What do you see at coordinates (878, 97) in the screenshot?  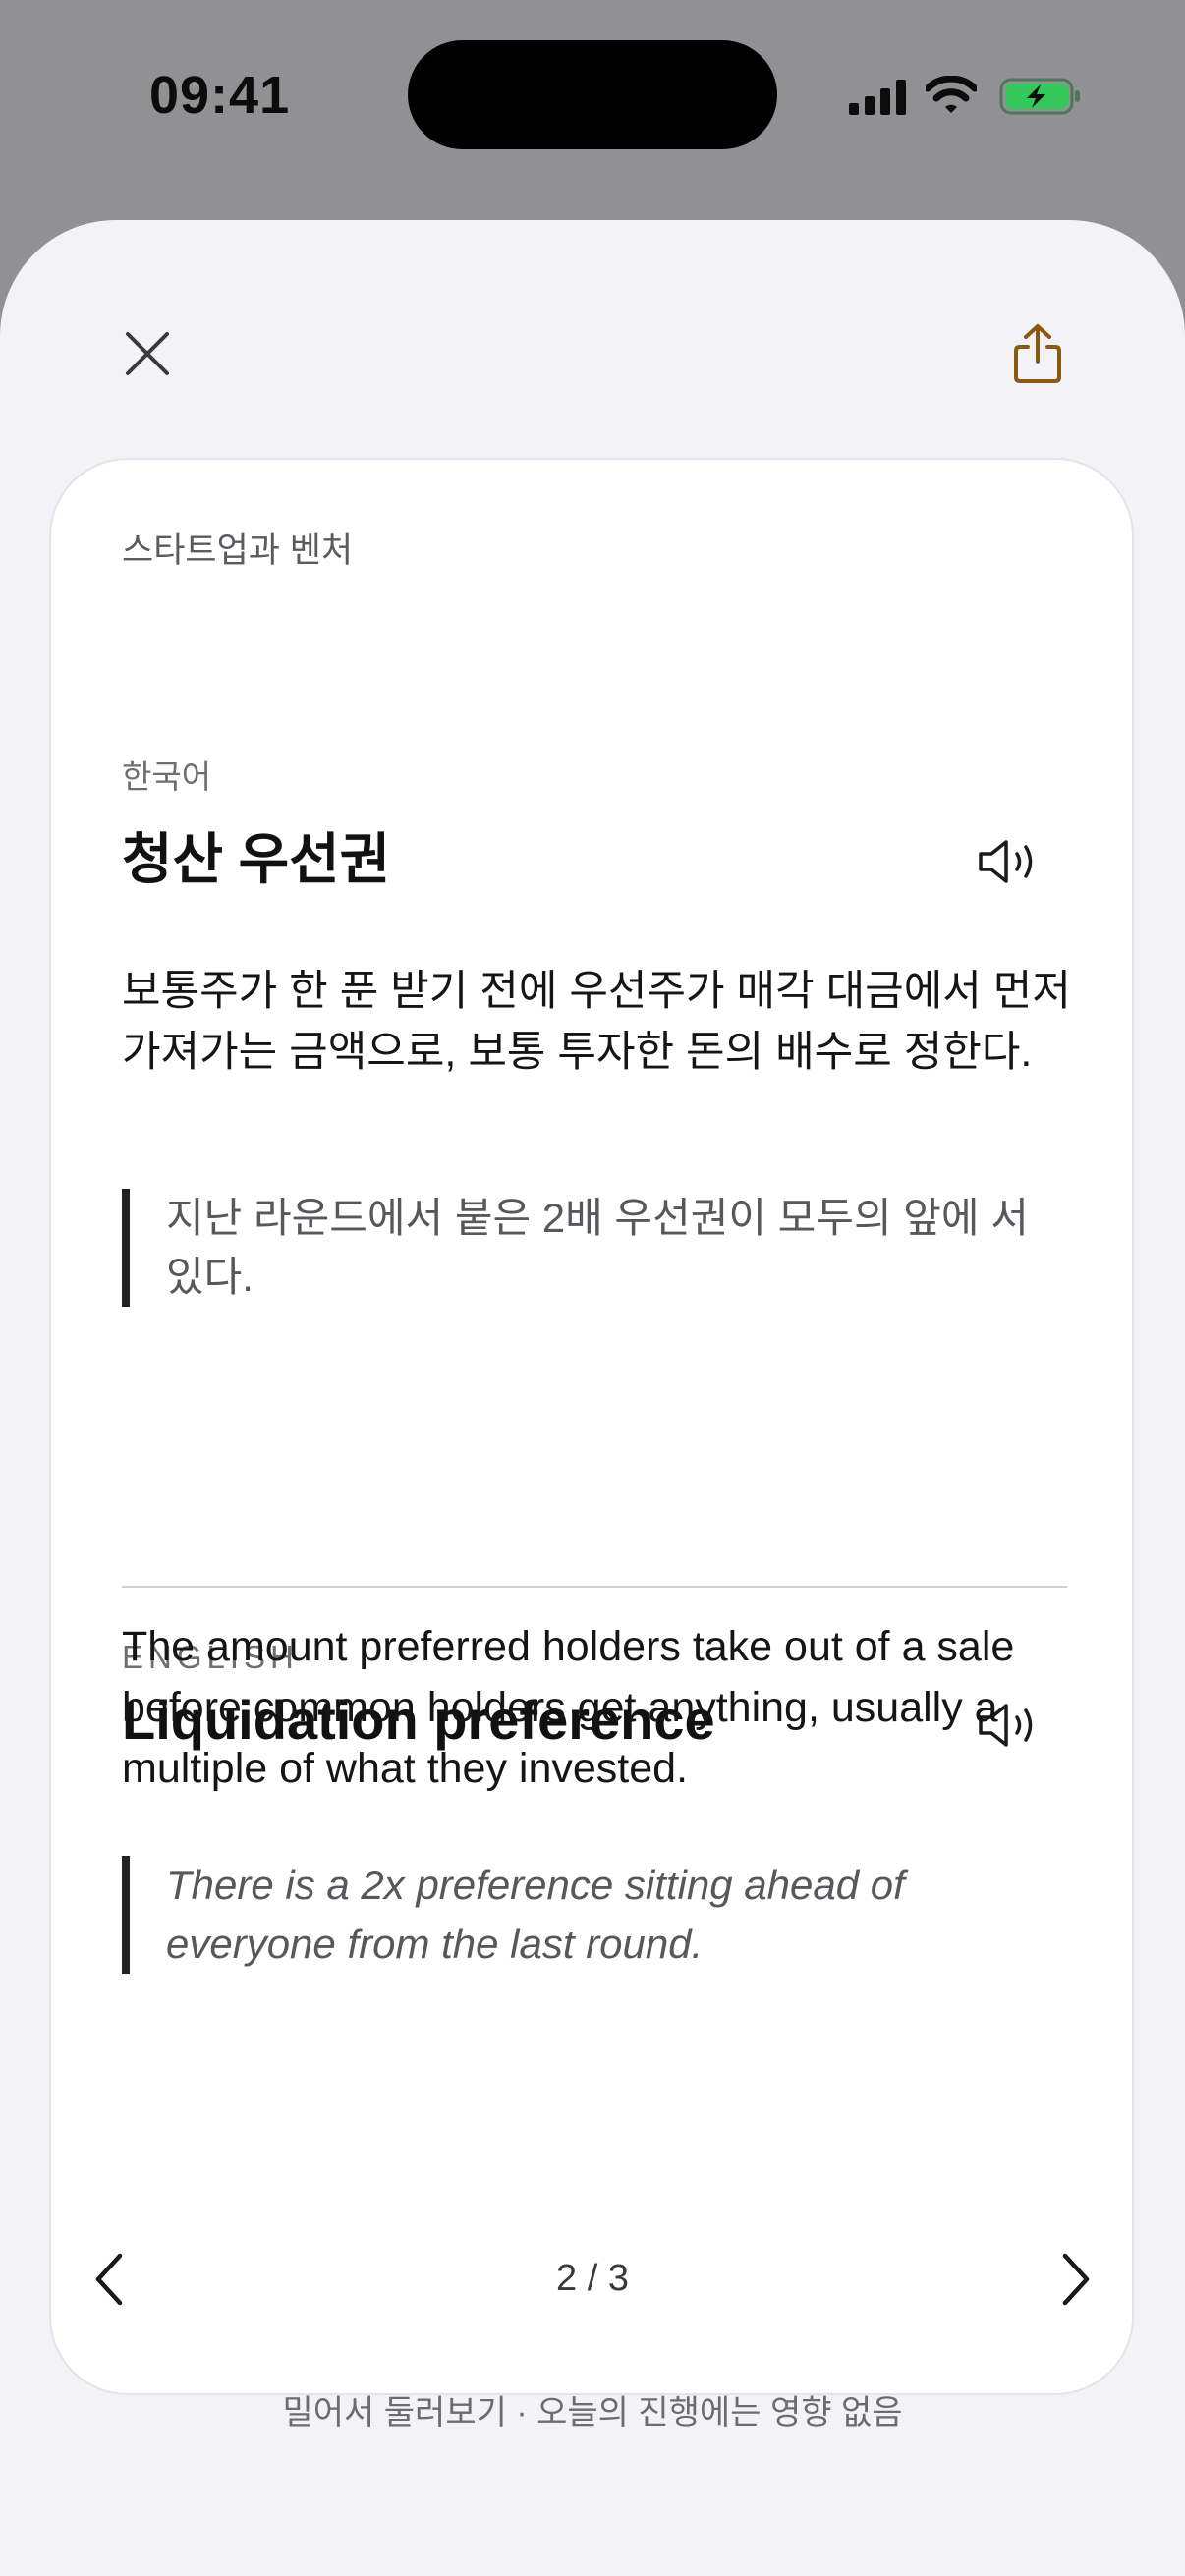 I see `signal-icon` at bounding box center [878, 97].